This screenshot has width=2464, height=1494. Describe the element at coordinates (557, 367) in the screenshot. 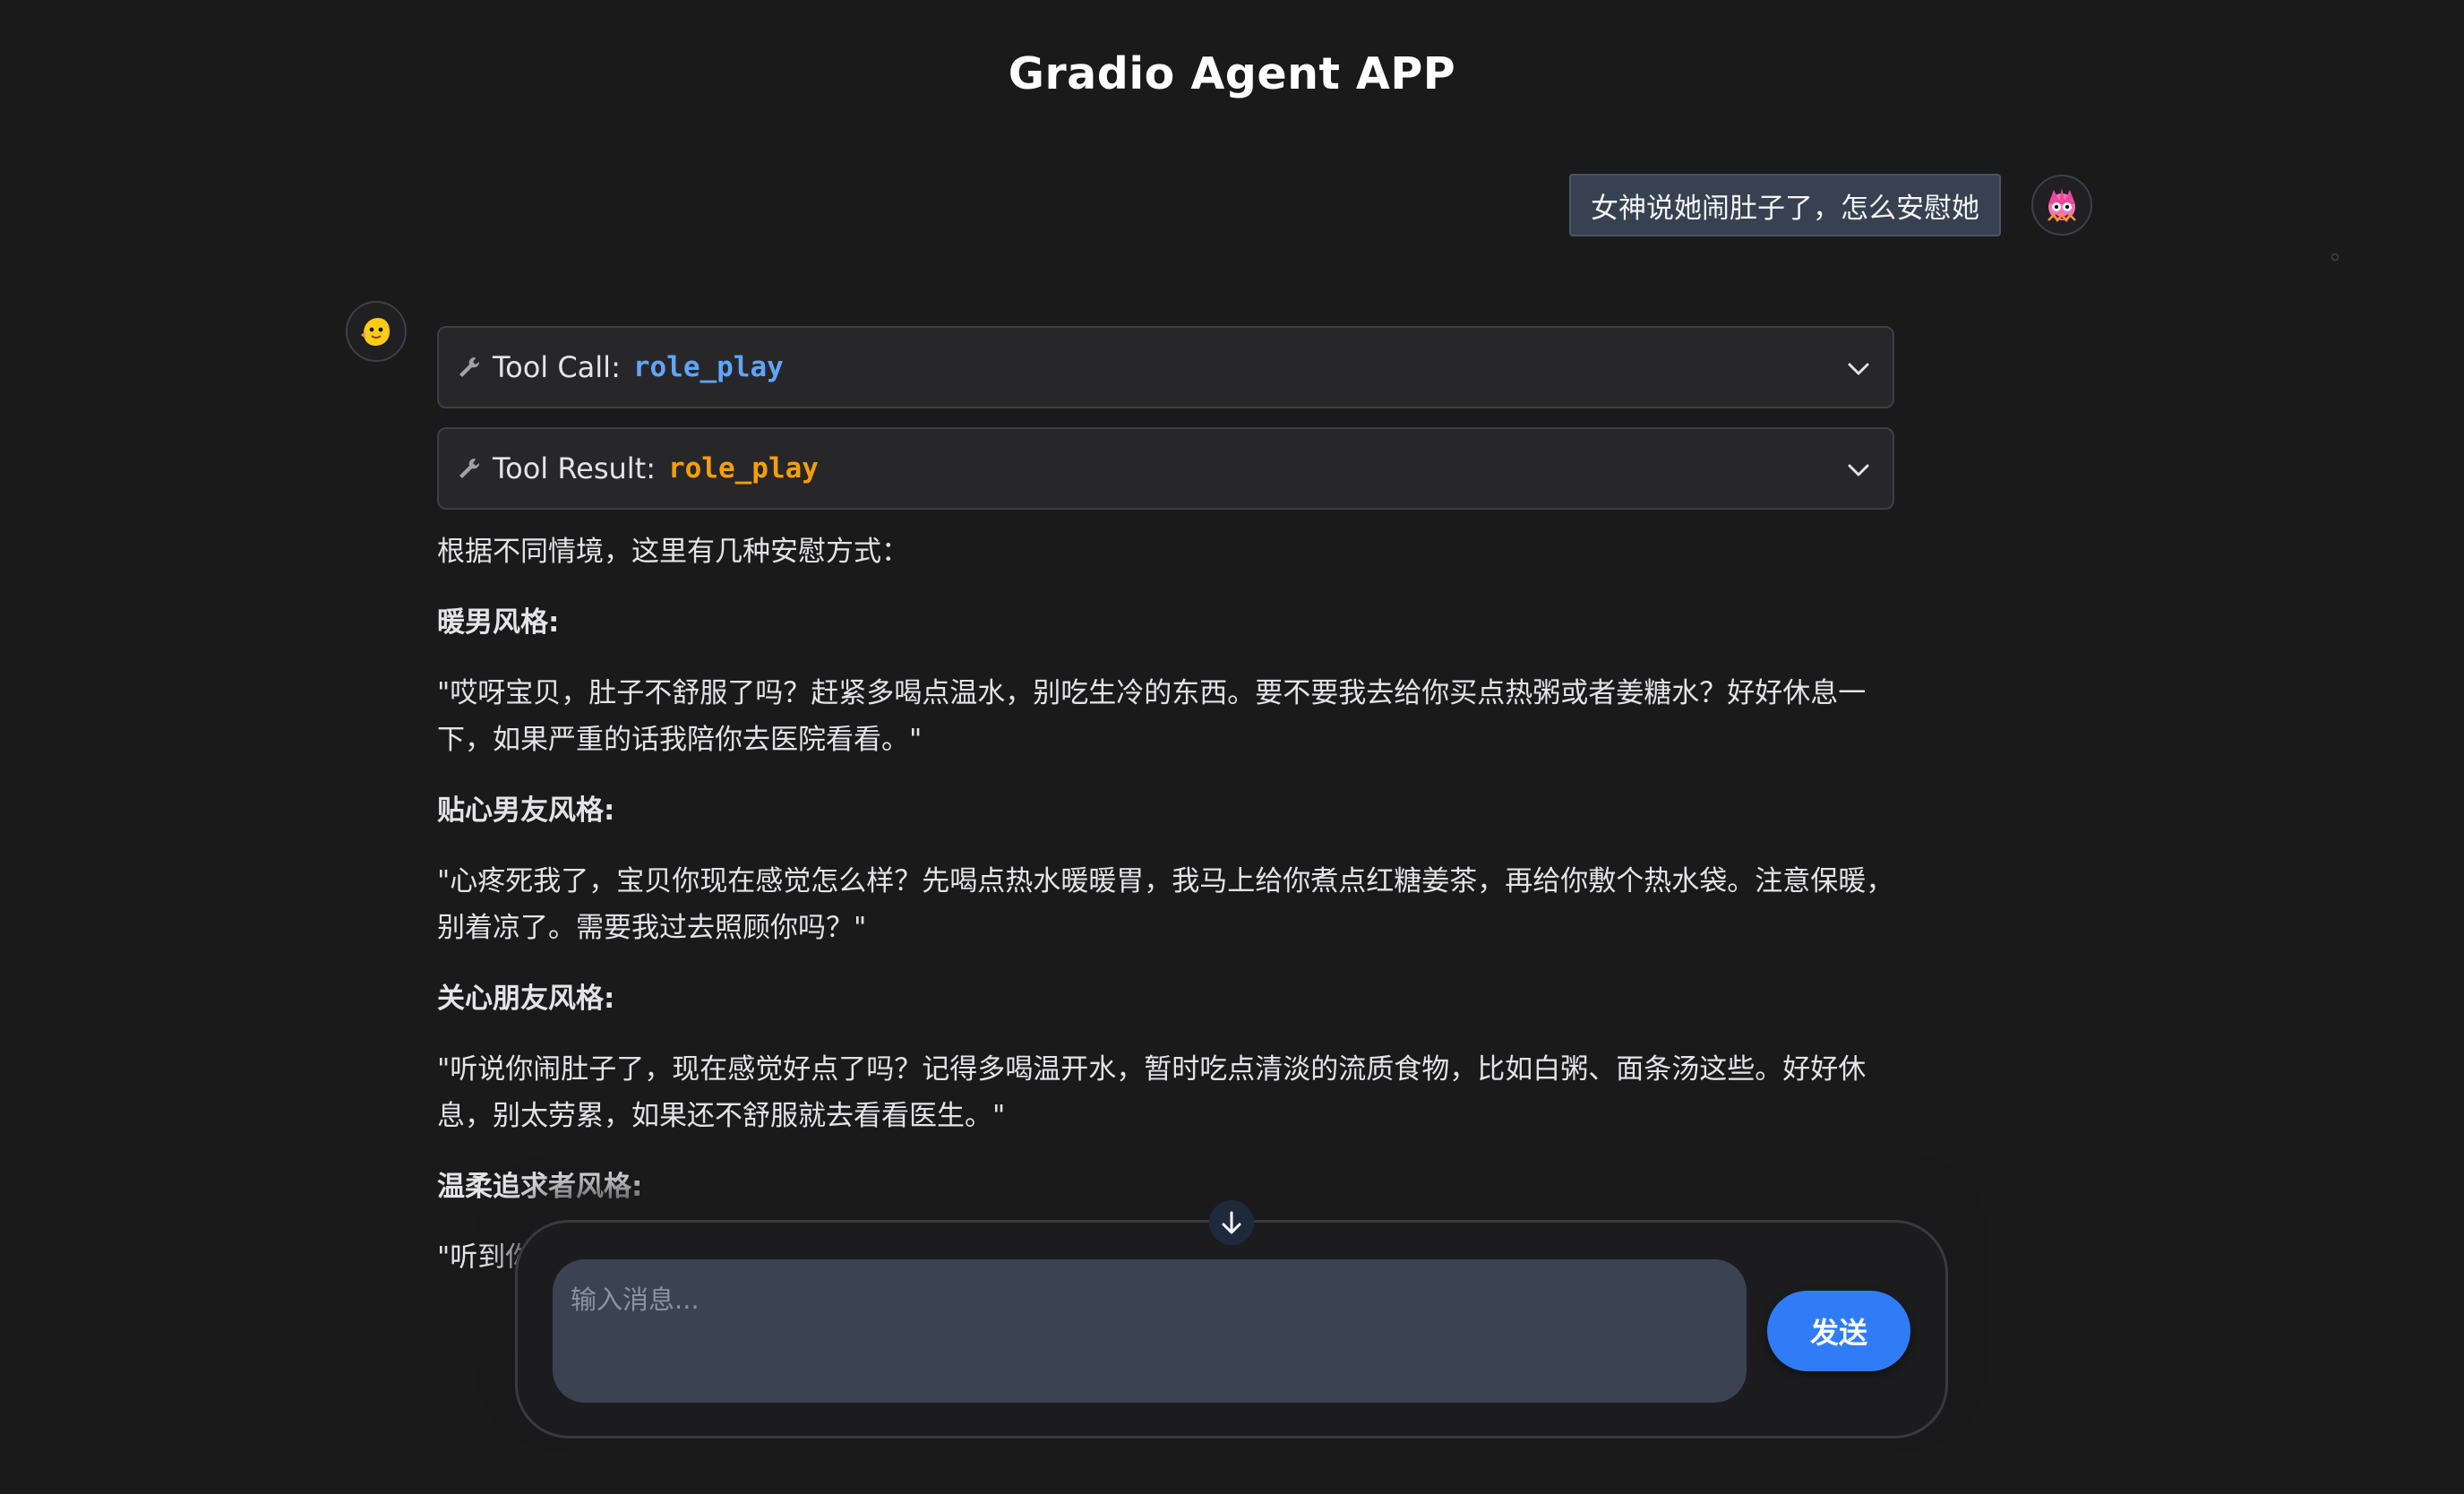

I see `tool-call-label: Tool Call:` at that location.